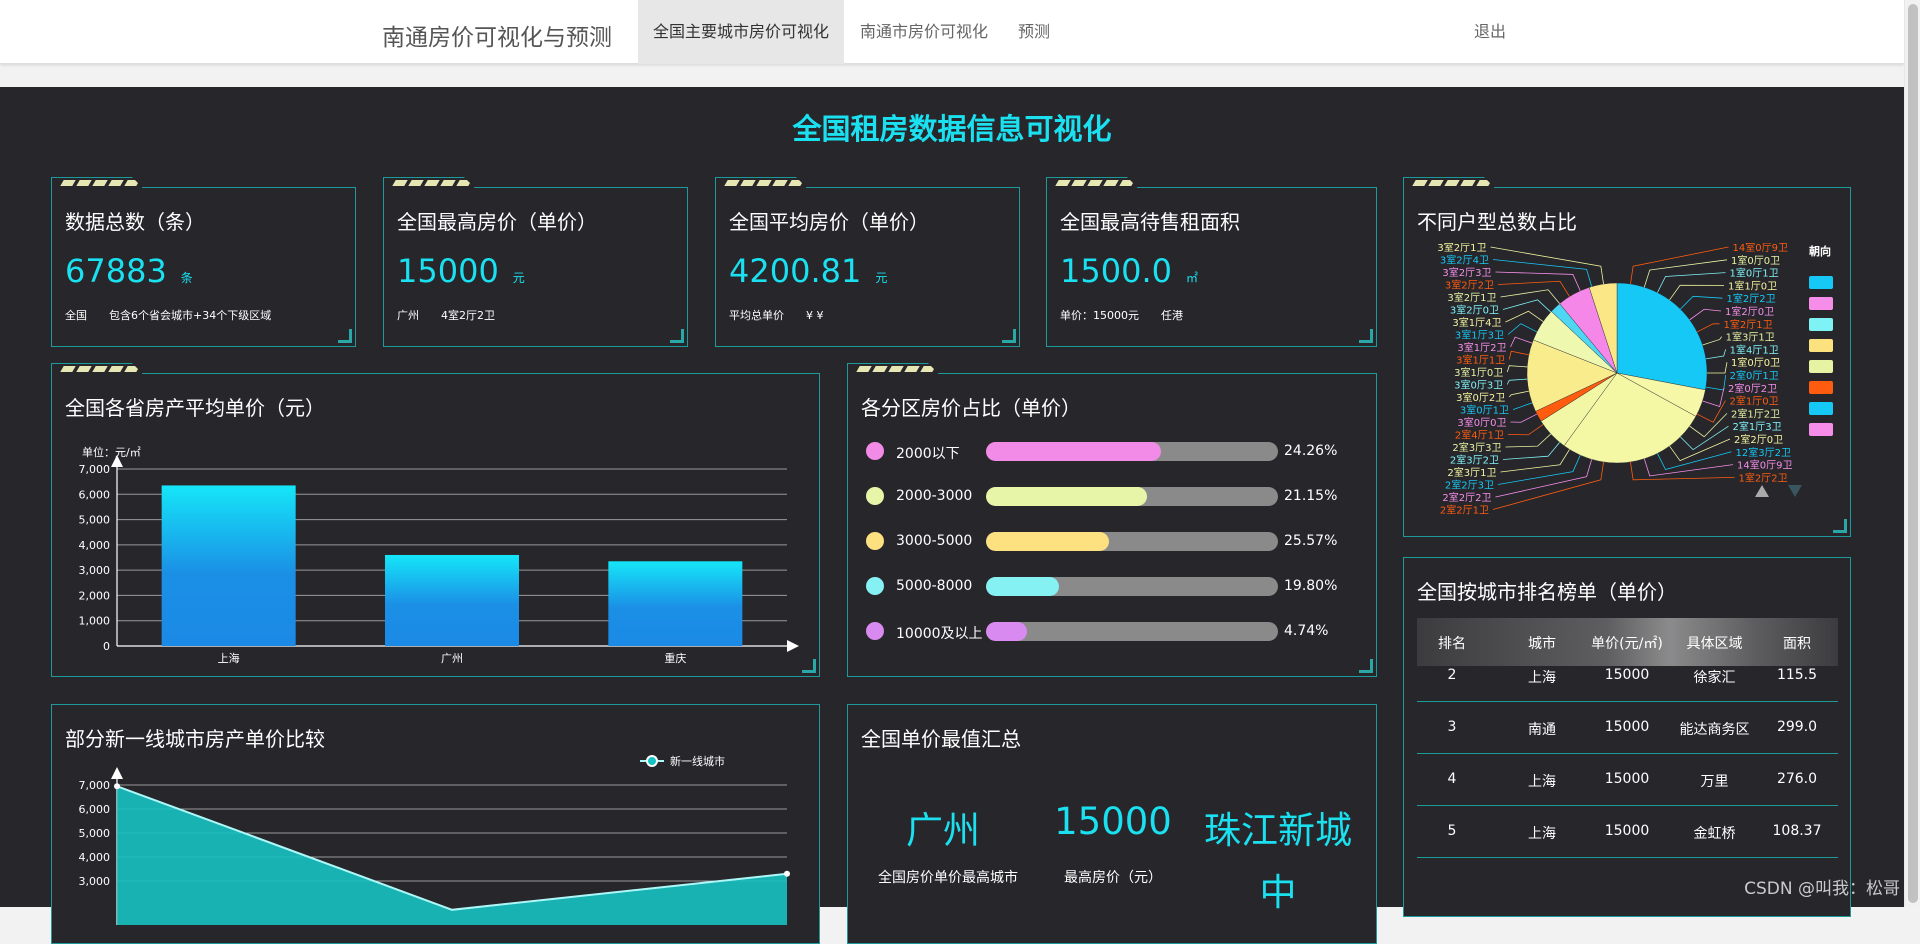 The width and height of the screenshot is (1920, 944). I want to click on y-tick-label: 2,000, so click(95, 595).